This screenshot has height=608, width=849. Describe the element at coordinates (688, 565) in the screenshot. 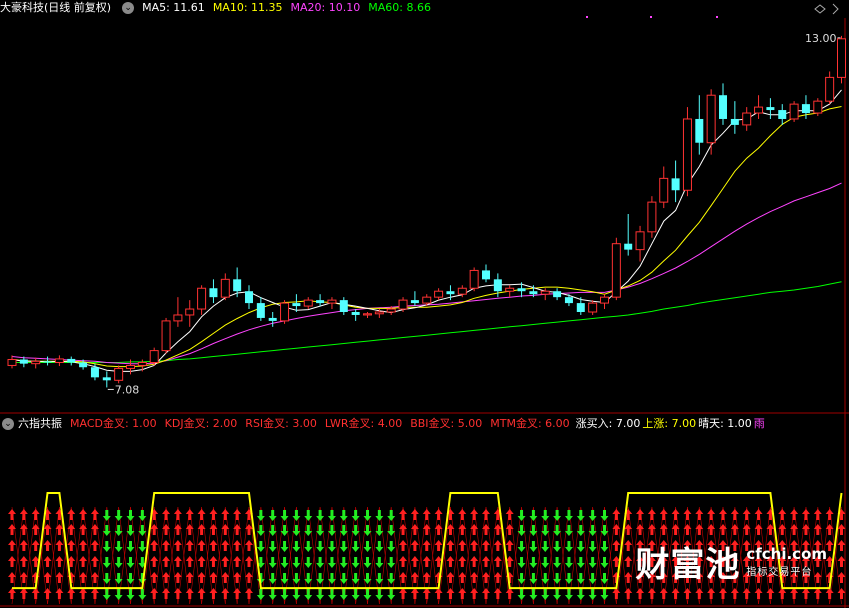

I see `watermark-cn: 财富池` at that location.